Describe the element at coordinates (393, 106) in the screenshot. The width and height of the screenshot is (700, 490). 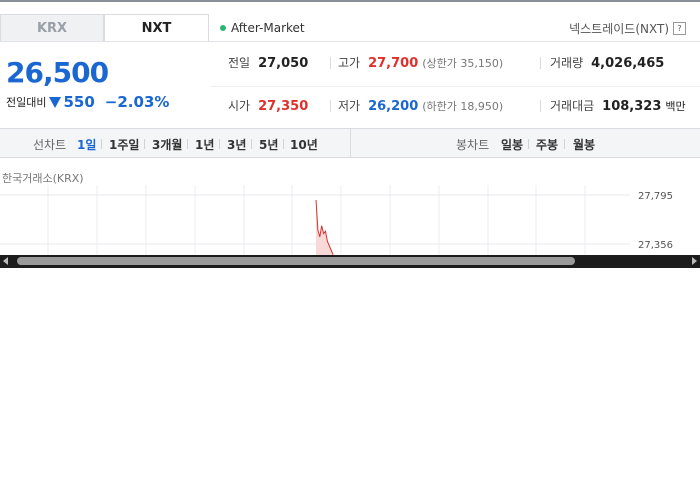
I see `stat-value: 26,200` at that location.